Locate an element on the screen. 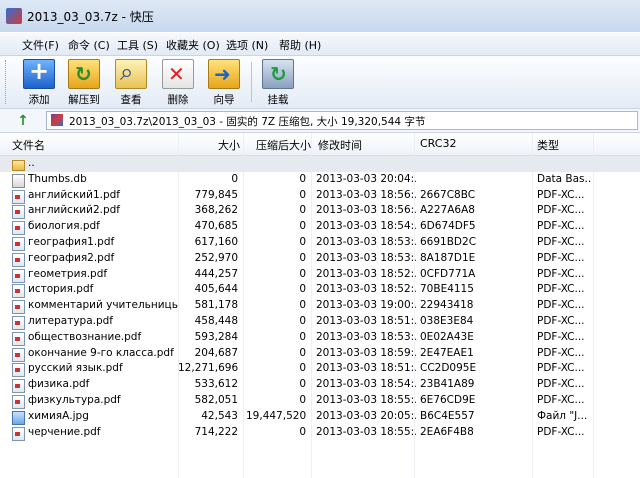  file-name: физика.pdf is located at coordinates (59, 384).